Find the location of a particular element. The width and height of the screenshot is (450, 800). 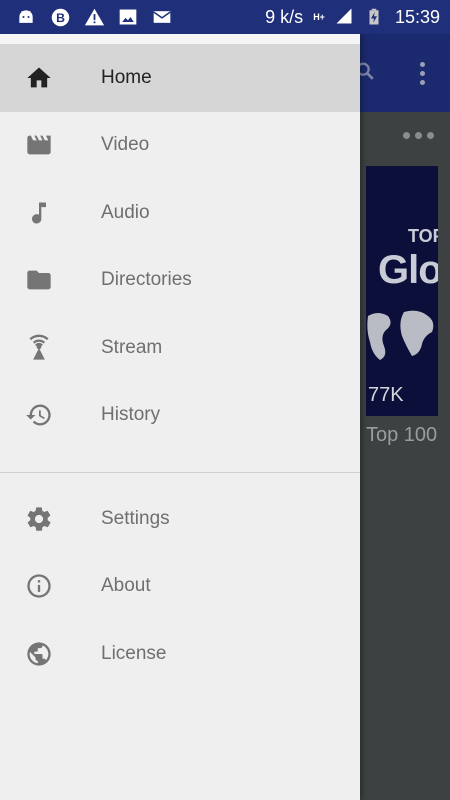

gear-icon is located at coordinates (39, 519).